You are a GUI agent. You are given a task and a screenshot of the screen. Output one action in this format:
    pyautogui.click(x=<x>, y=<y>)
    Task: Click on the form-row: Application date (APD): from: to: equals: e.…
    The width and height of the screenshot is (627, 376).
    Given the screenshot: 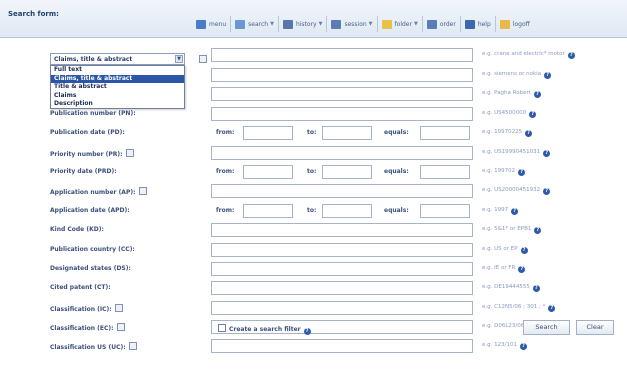 What is the action you would take?
    pyautogui.click(x=313, y=211)
    